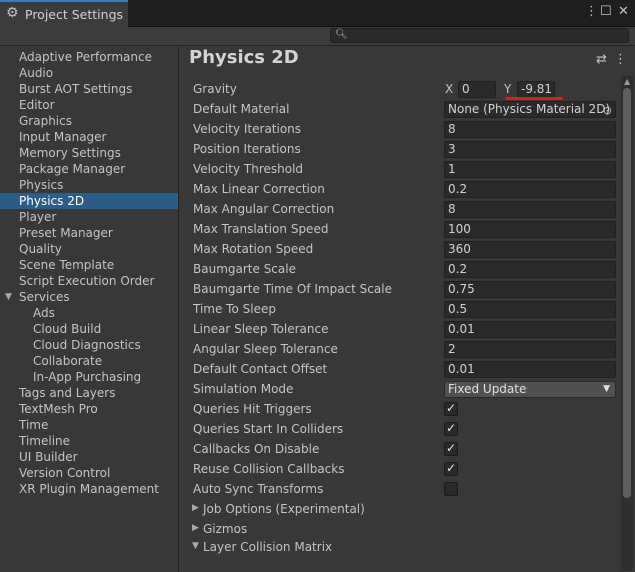 The height and width of the screenshot is (572, 635). What do you see at coordinates (606, 11) in the screenshot?
I see `maximize-icon: ☐` at bounding box center [606, 11].